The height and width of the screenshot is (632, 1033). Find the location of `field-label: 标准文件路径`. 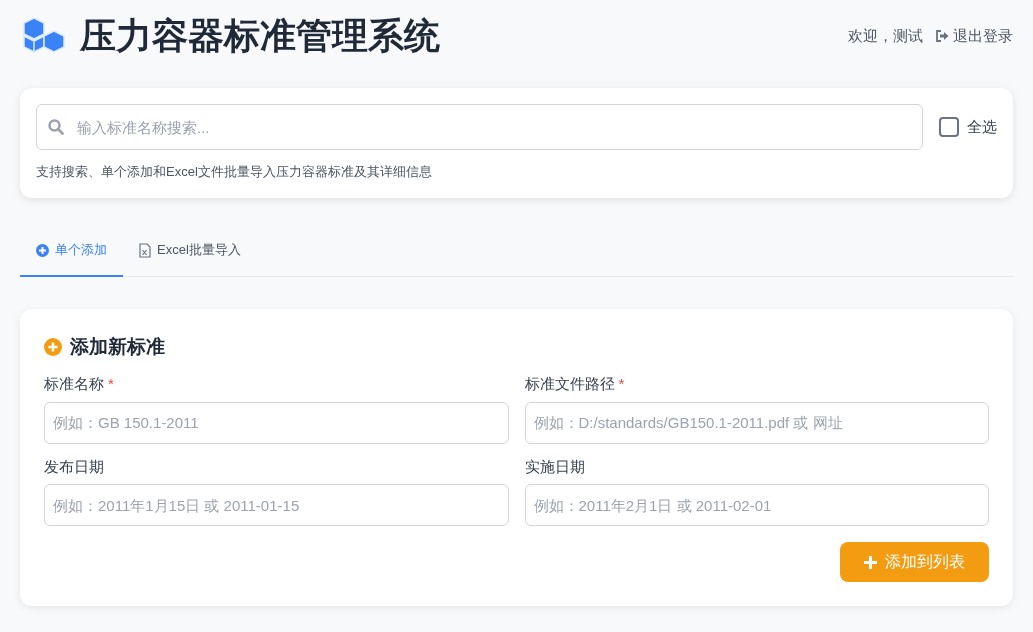

field-label: 标准文件路径 is located at coordinates (569, 384).